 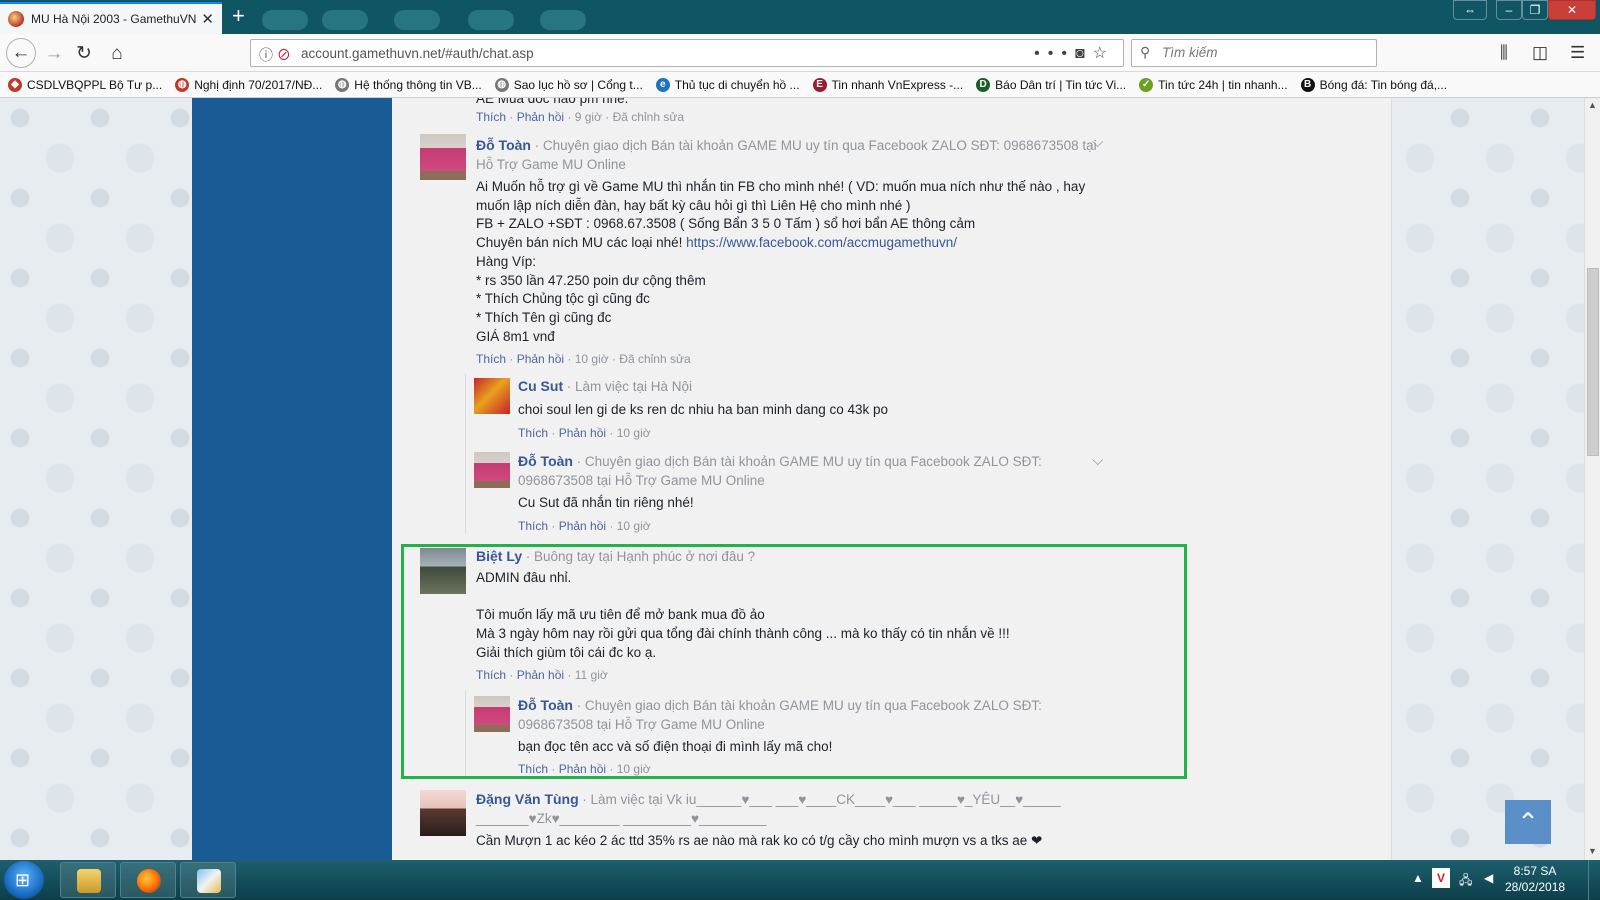 I want to click on commenter-subtitle: Làm việc tại Hà Nội, so click(x=633, y=386).